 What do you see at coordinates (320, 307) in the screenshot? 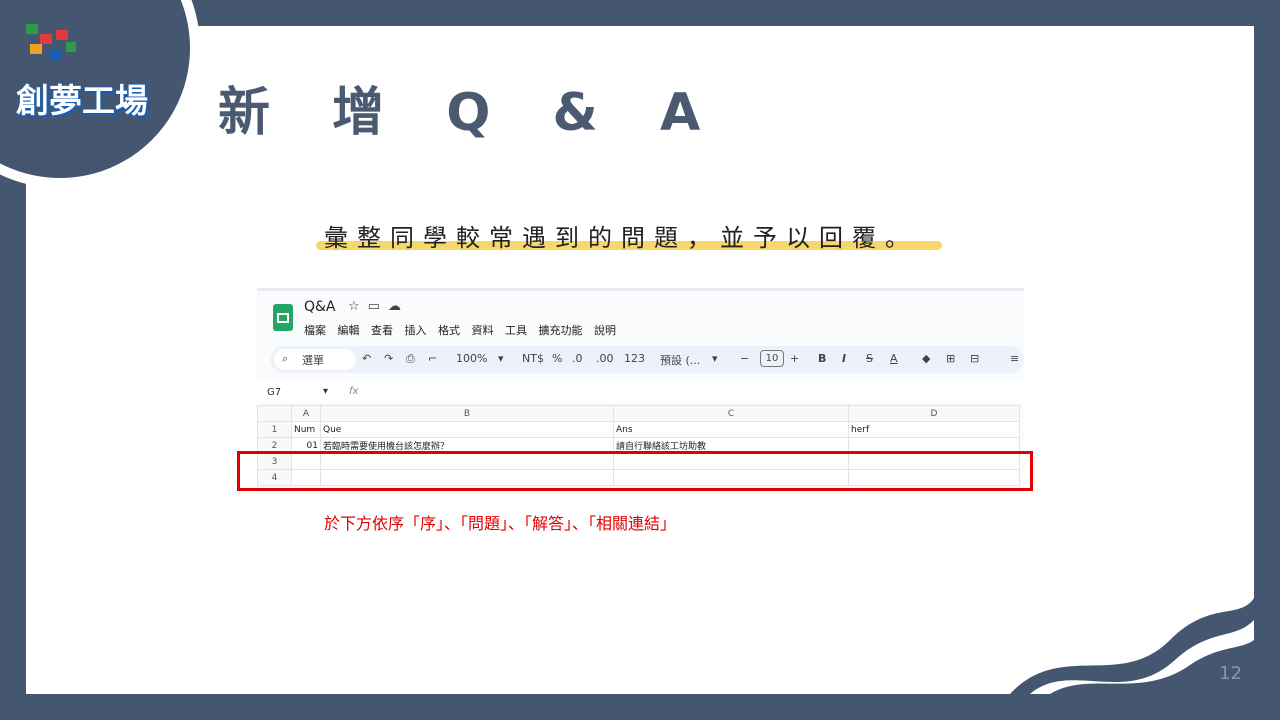
I see `document-title: Q&A` at bounding box center [320, 307].